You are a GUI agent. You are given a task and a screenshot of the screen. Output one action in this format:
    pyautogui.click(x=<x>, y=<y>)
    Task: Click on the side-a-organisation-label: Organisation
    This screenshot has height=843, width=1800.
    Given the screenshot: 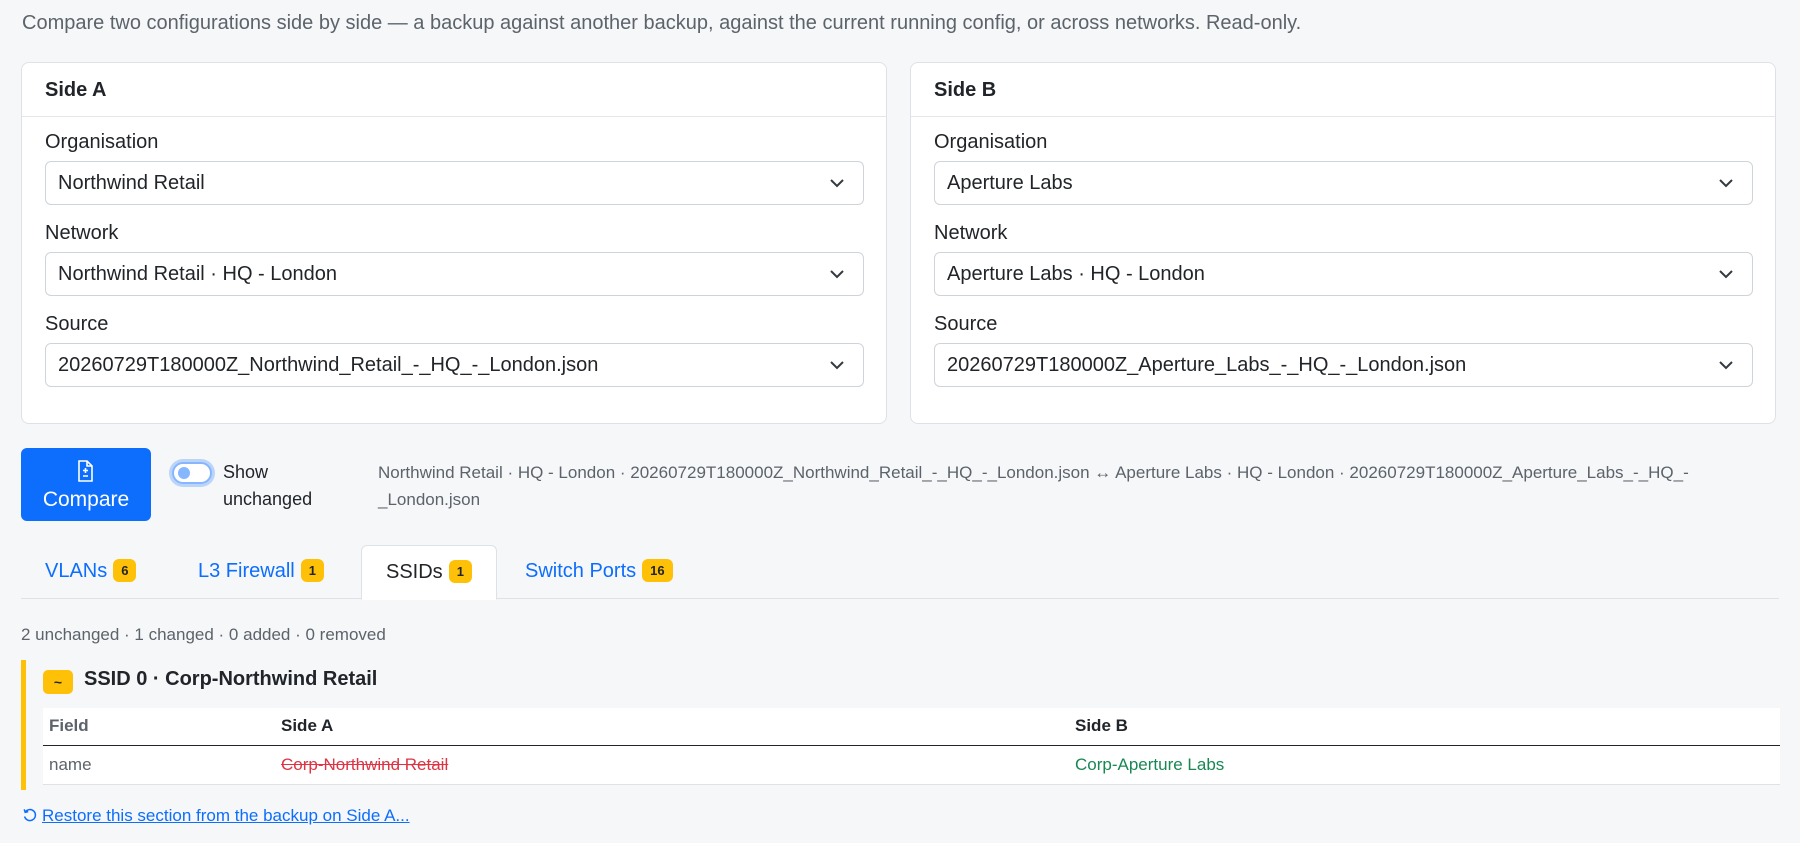 What is the action you would take?
    pyautogui.click(x=102, y=142)
    